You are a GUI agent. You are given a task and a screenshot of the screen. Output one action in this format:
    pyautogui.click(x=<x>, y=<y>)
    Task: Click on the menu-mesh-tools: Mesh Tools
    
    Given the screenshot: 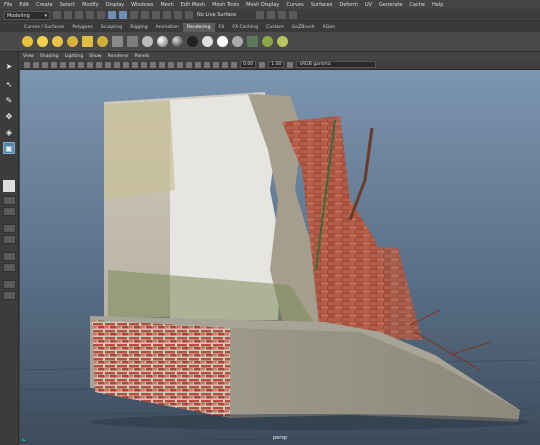 What is the action you would take?
    pyautogui.click(x=225, y=5)
    